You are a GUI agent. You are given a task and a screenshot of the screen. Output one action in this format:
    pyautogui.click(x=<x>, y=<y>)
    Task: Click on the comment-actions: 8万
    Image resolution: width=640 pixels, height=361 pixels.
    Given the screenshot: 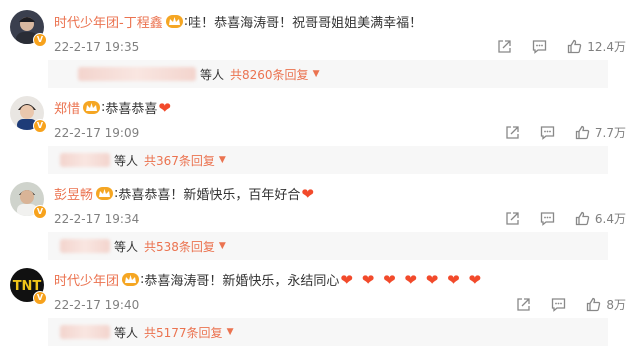 What is the action you would take?
    pyautogui.click(x=561, y=304)
    